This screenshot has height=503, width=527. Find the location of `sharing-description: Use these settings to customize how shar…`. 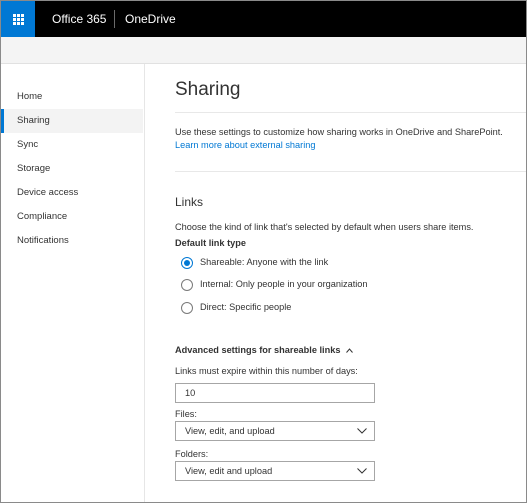

sharing-description: Use these settings to customize how shar… is located at coordinates (339, 132).